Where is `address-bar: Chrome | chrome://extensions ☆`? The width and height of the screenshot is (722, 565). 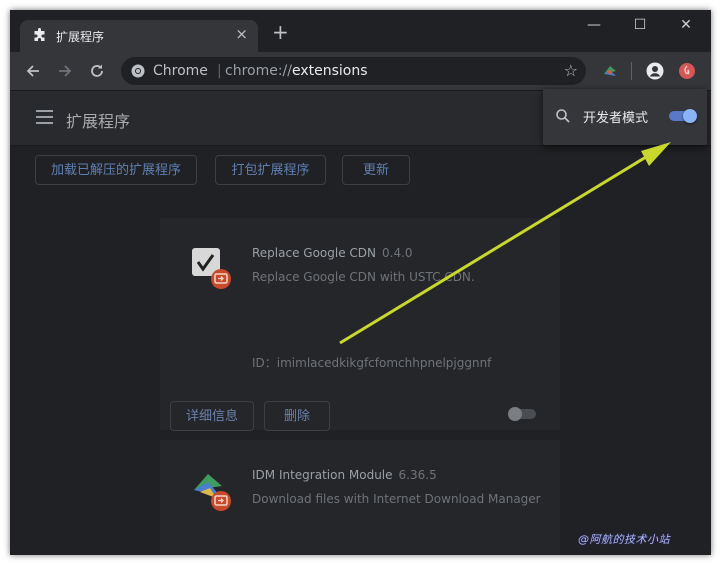
address-bar: Chrome | chrome://extensions ☆ is located at coordinates (353, 71).